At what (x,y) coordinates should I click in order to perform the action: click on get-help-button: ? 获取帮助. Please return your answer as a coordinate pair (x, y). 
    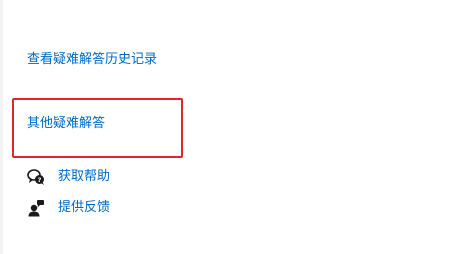
    Looking at the image, I should click on (68, 177).